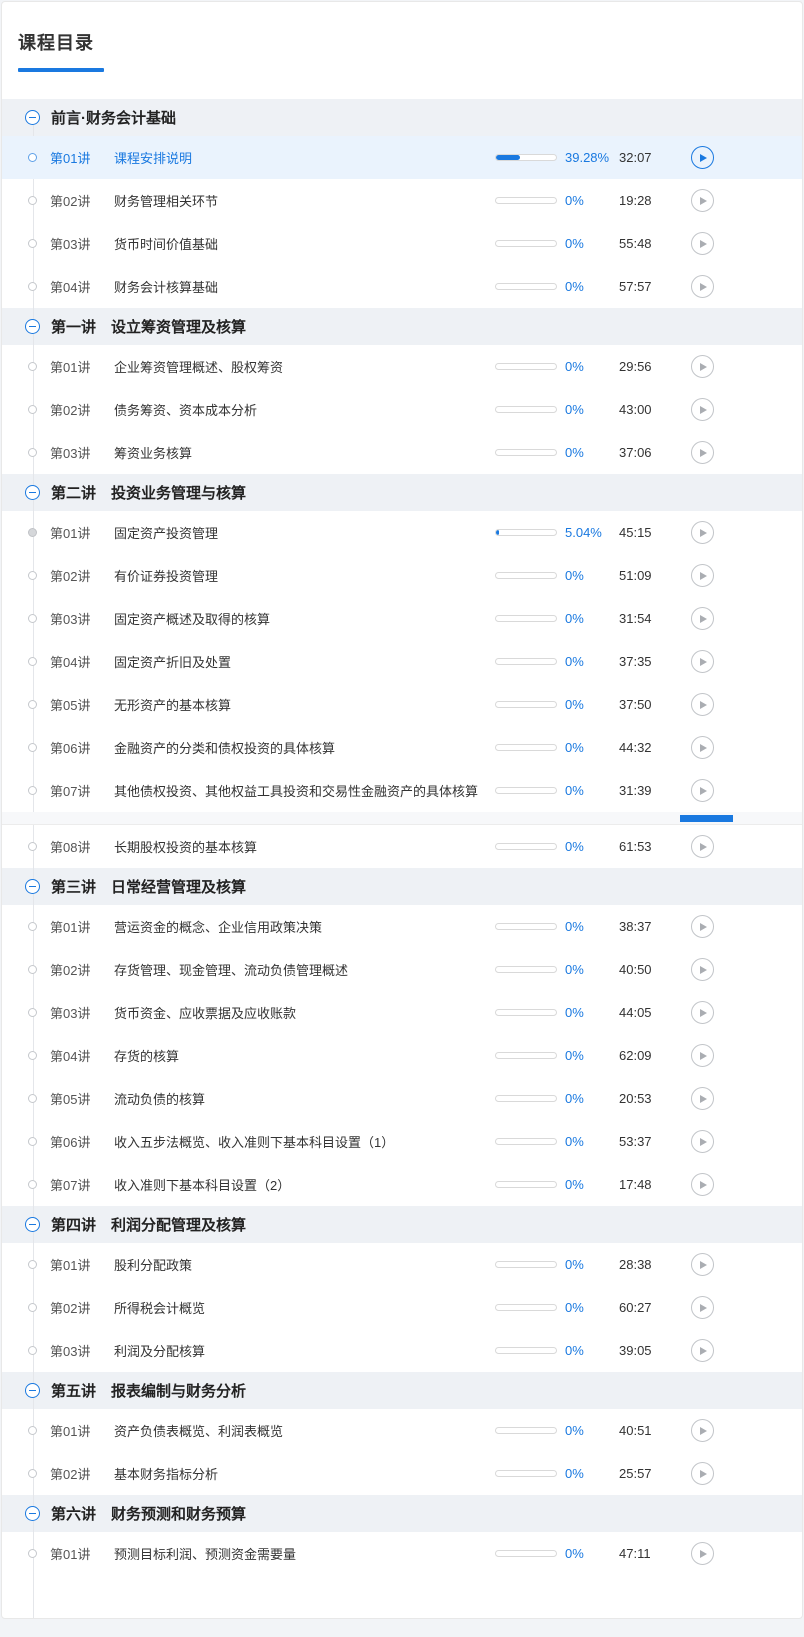 The image size is (804, 1637). Describe the element at coordinates (402, 1141) in the screenshot. I see `lesson-row: 第06讲 收入五步法概览、收入准则下基本科目设置（1） 0% 53:37` at that location.